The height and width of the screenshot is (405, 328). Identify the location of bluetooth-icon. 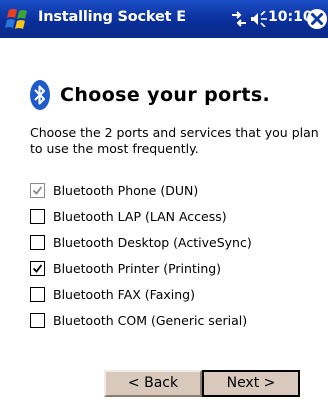
(40, 95).